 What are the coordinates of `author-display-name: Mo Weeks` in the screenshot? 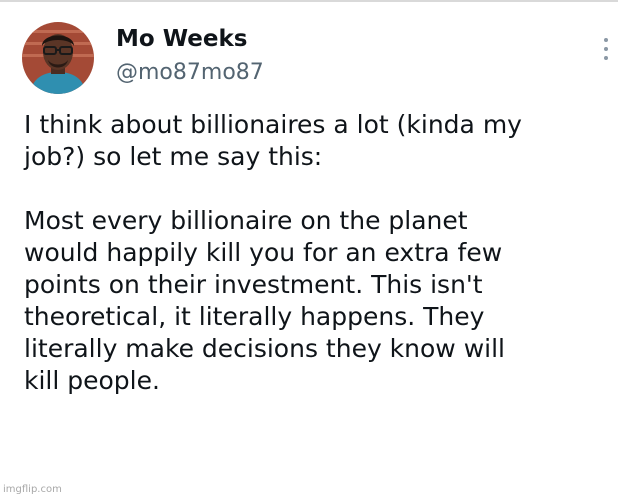 It's located at (181, 39).